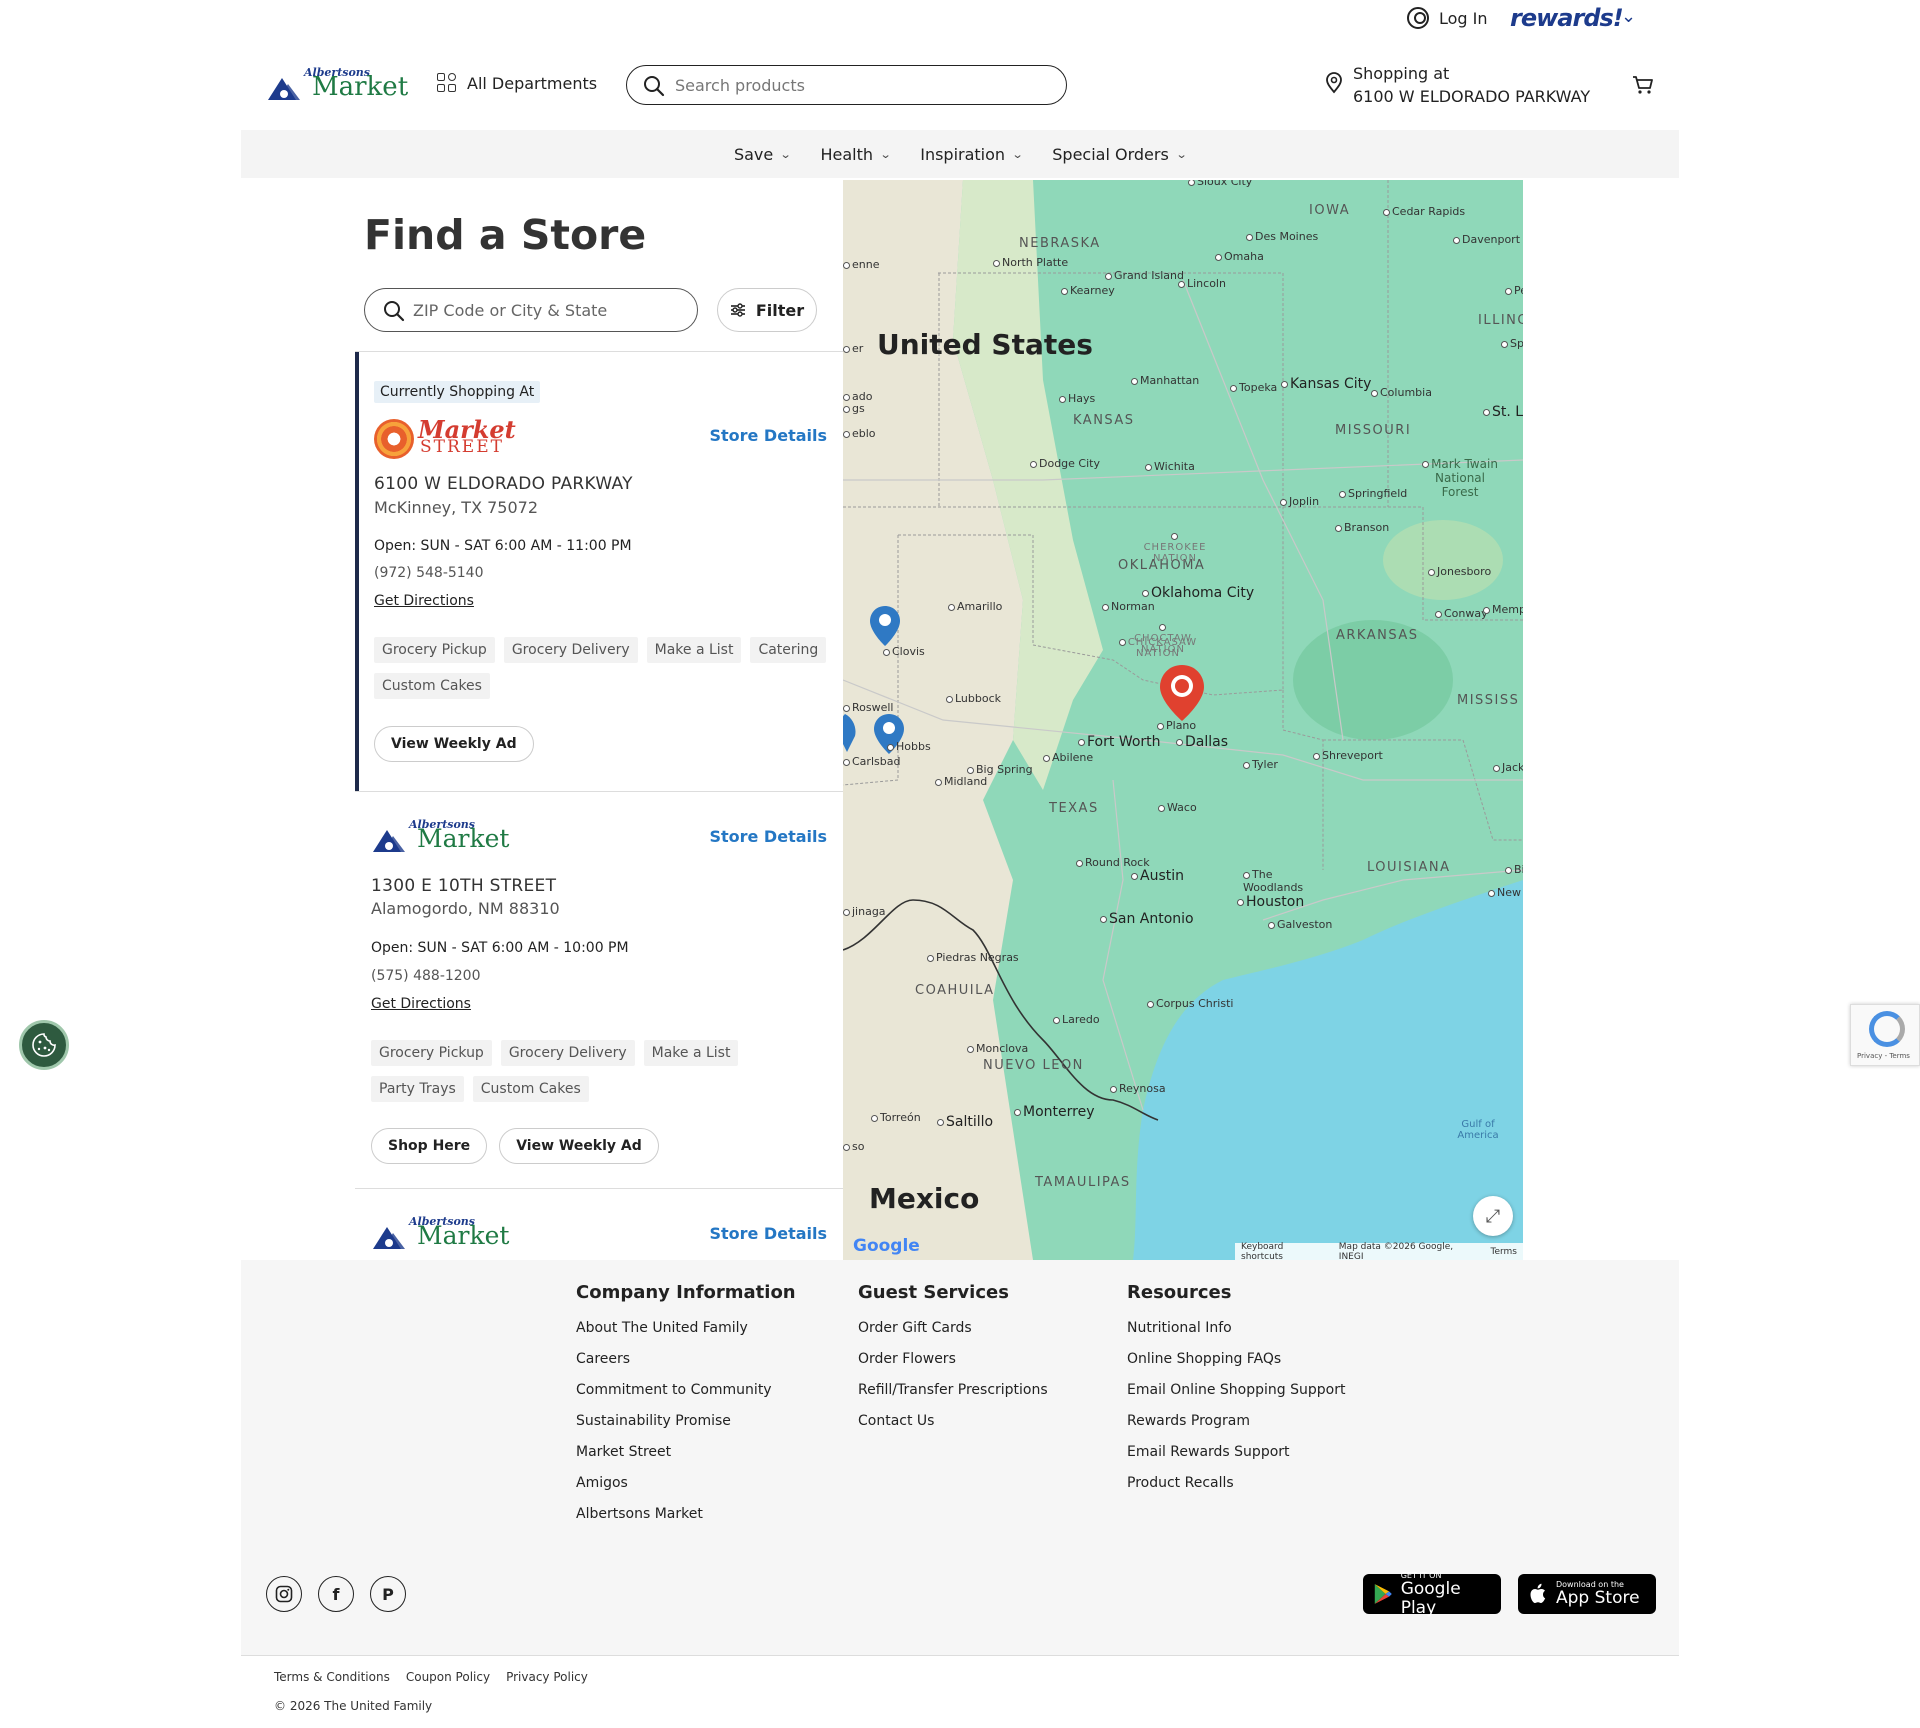  Describe the element at coordinates (429, 573) in the screenshot. I see `store-phone: (972) 548-5140` at that location.